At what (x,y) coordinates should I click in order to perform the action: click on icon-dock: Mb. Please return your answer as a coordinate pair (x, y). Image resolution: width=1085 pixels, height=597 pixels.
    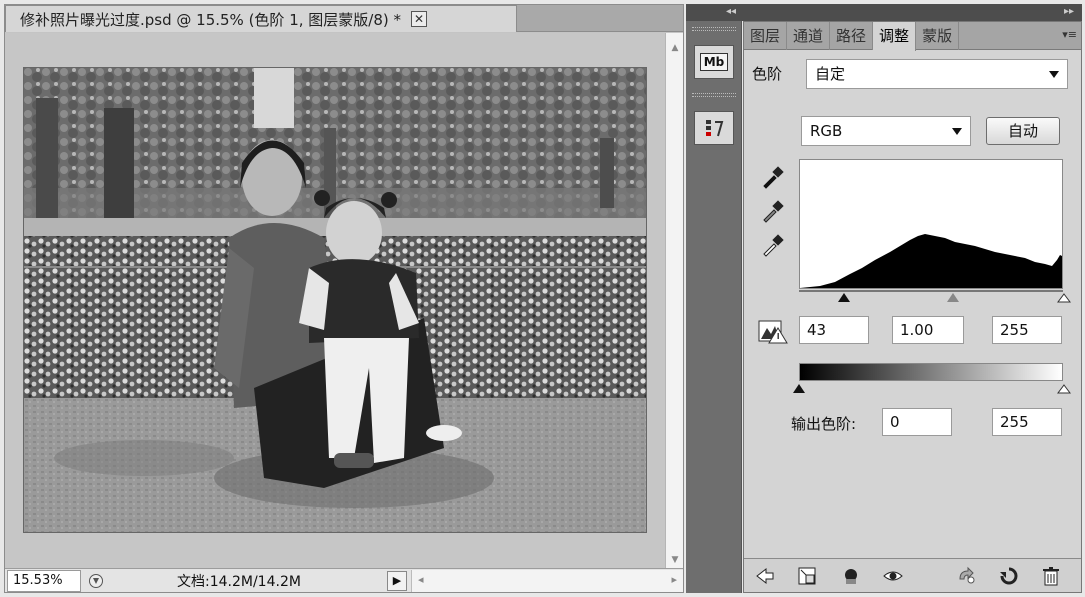
    Looking at the image, I should click on (714, 307).